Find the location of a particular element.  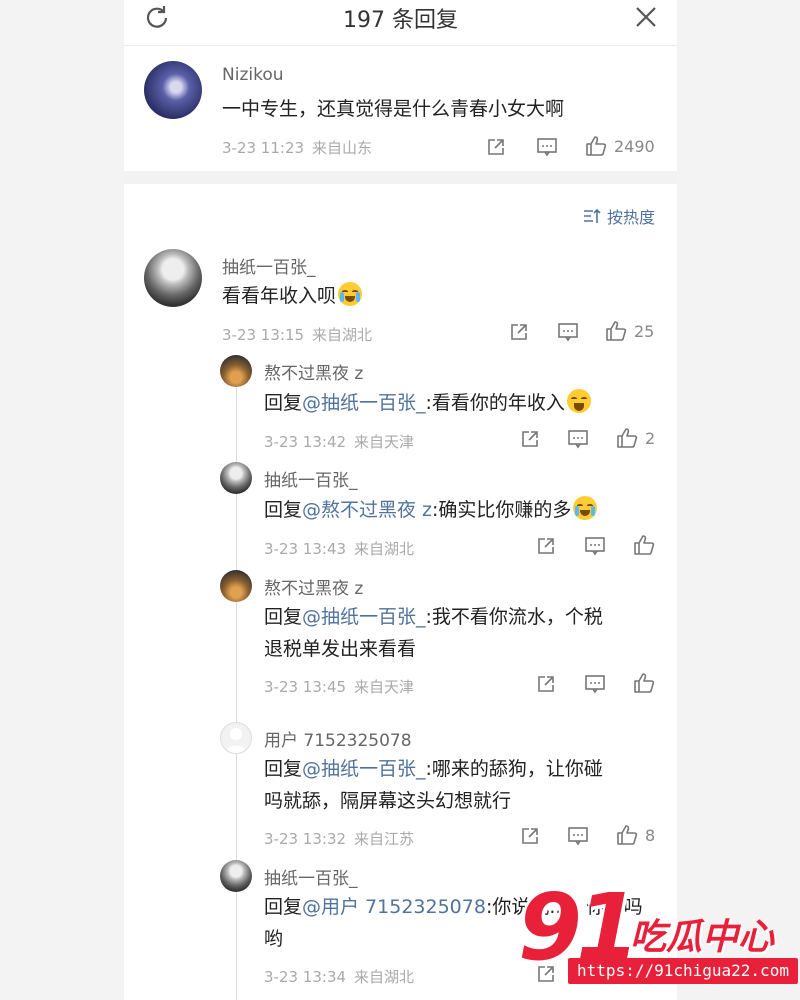

reply-text: 回复@抽纸一百张_:哪来的舔狗，让你碰 is located at coordinates (433, 769).